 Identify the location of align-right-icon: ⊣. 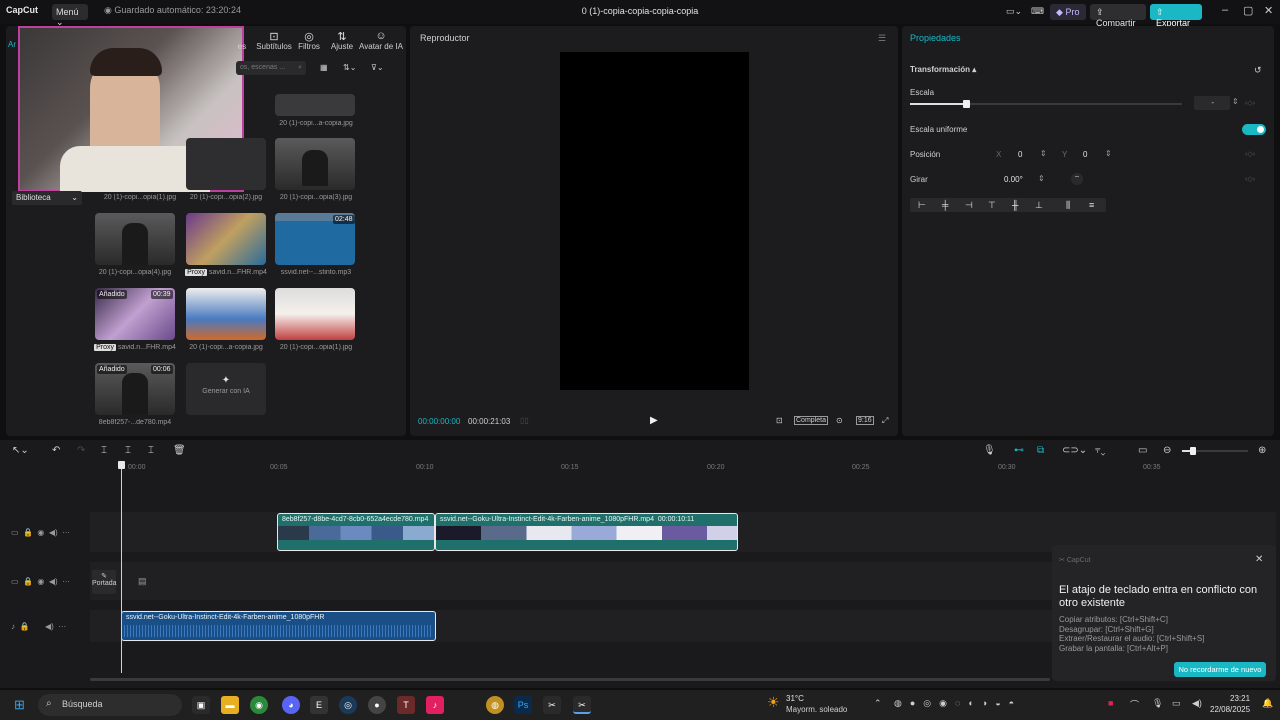
(969, 205).